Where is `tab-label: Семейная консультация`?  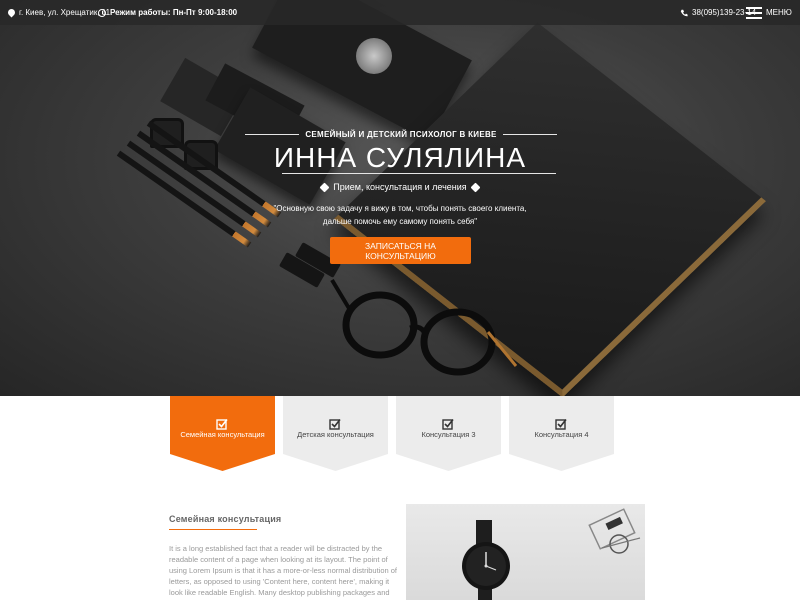
tab-label: Семейная консультация is located at coordinates (222, 434).